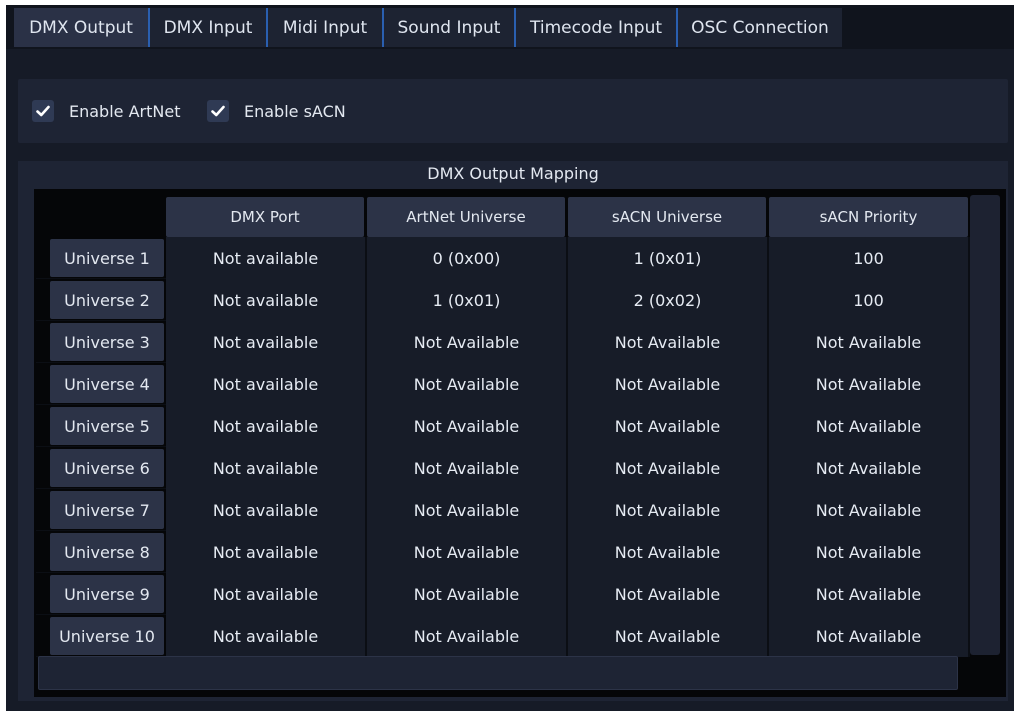 This screenshot has width=1020, height=717. I want to click on tab-timecode-input: Timecode Input, so click(595, 27).